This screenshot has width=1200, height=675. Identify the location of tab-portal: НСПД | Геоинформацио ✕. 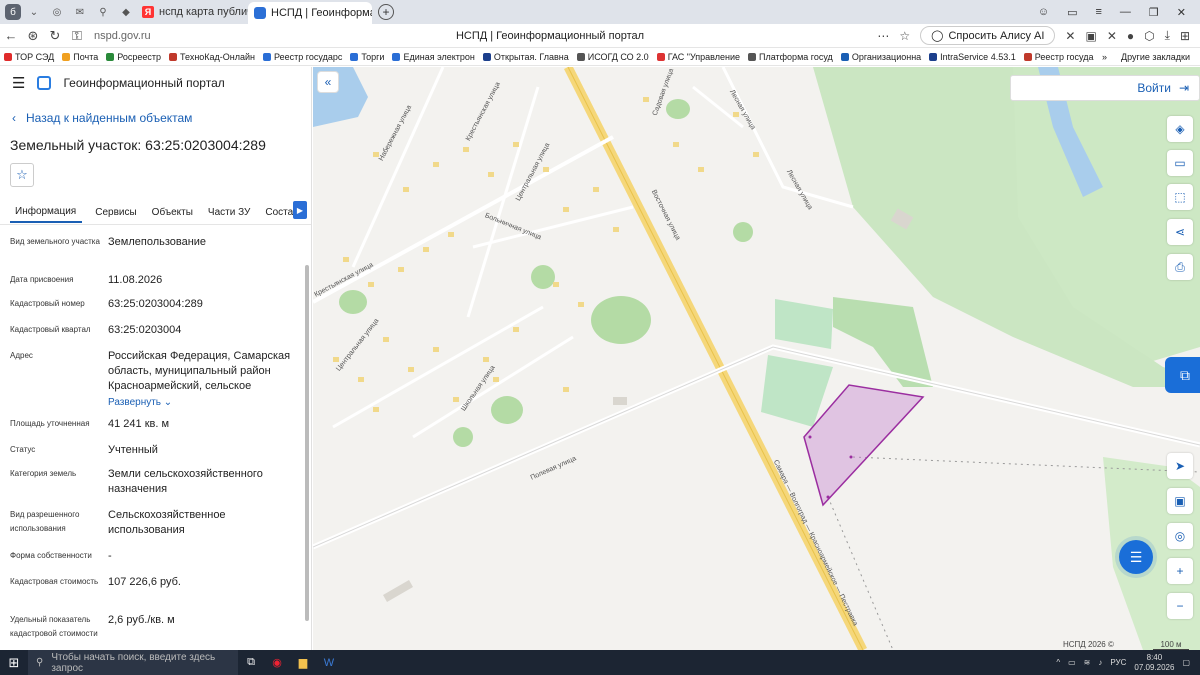
(310, 13).